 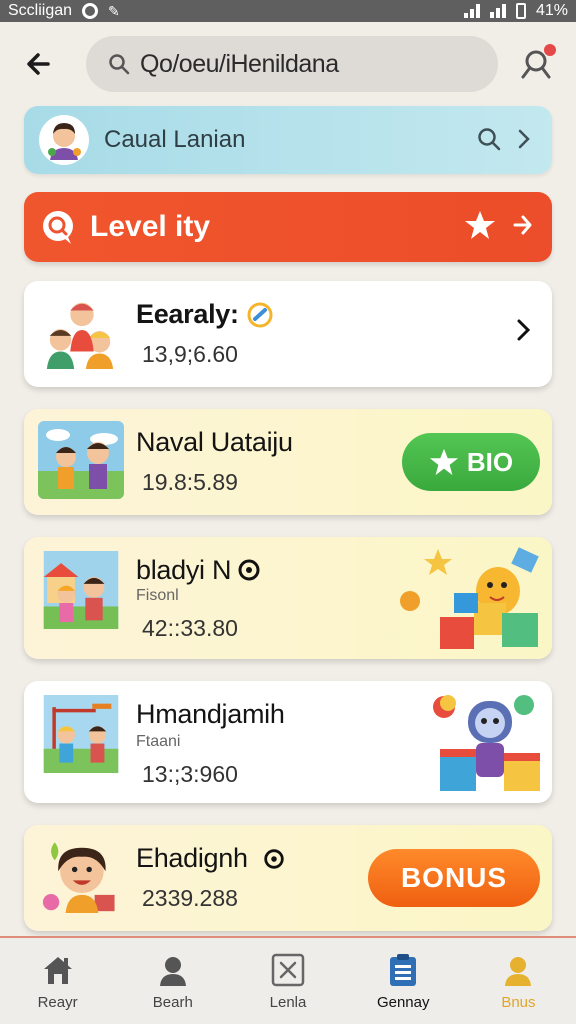 What do you see at coordinates (114, 10) in the screenshot?
I see `pen-icon: ✎` at bounding box center [114, 10].